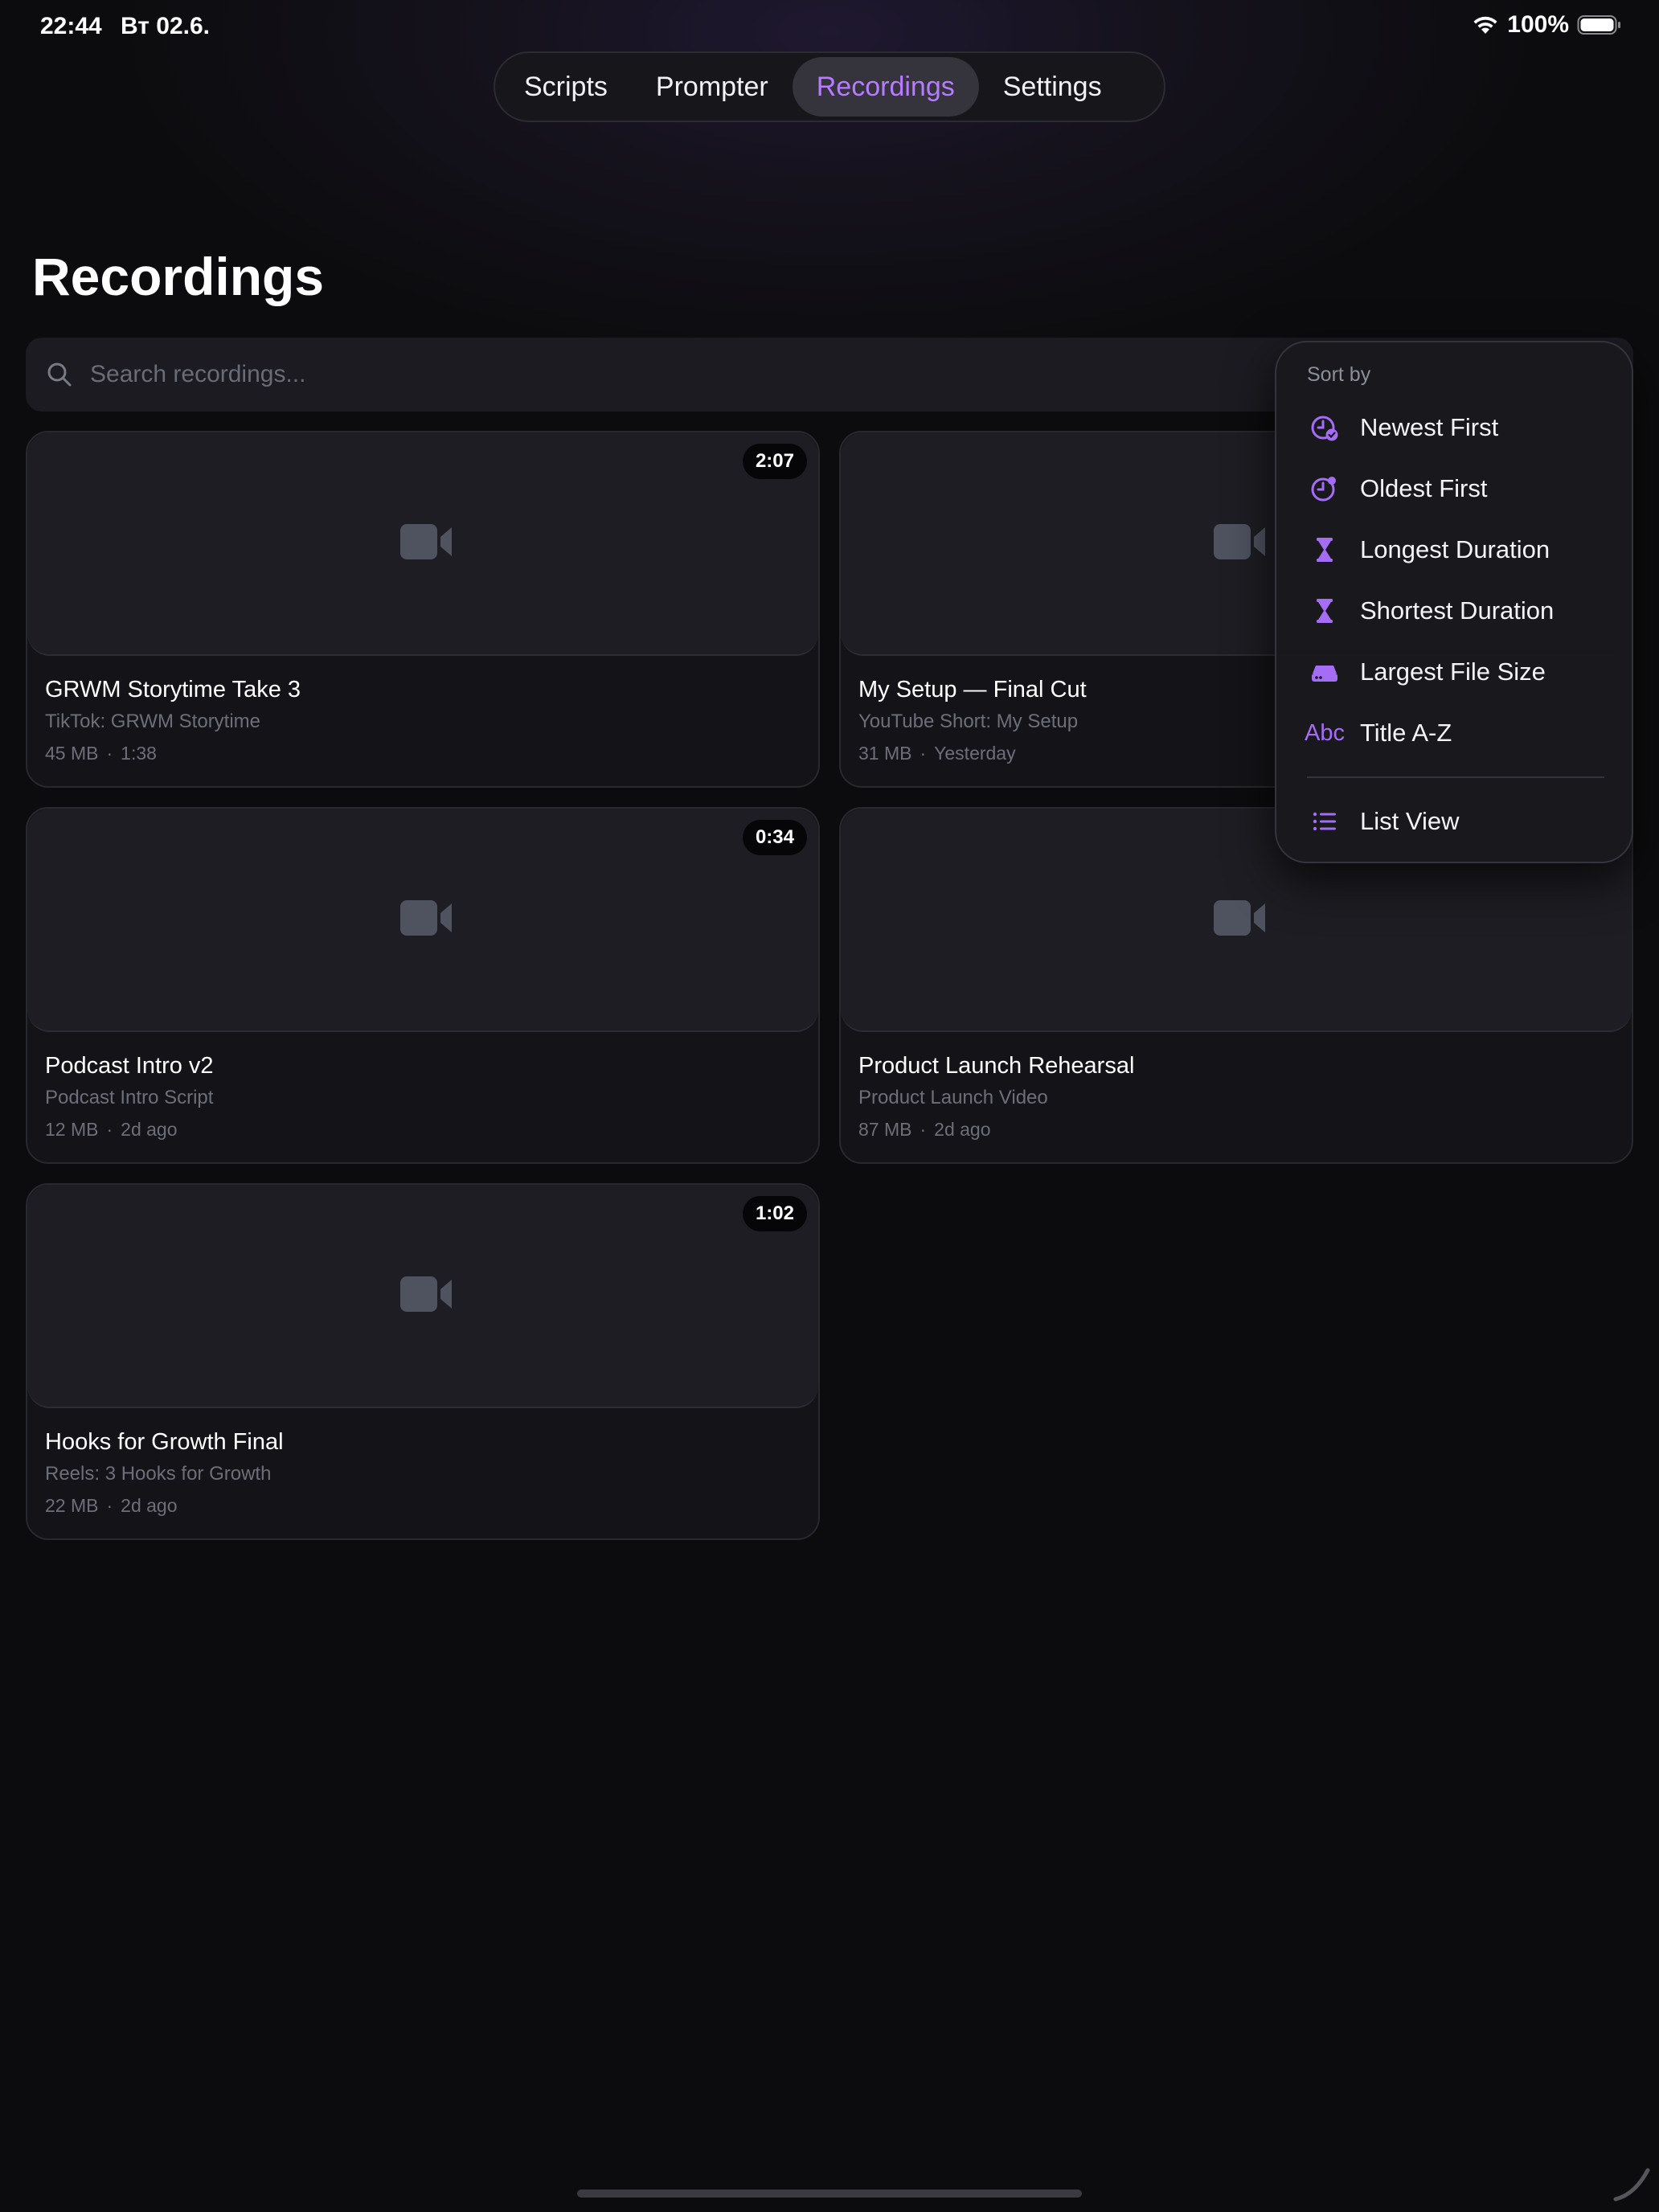  Describe the element at coordinates (1324, 489) in the screenshot. I see `clock-dot-icon` at that location.